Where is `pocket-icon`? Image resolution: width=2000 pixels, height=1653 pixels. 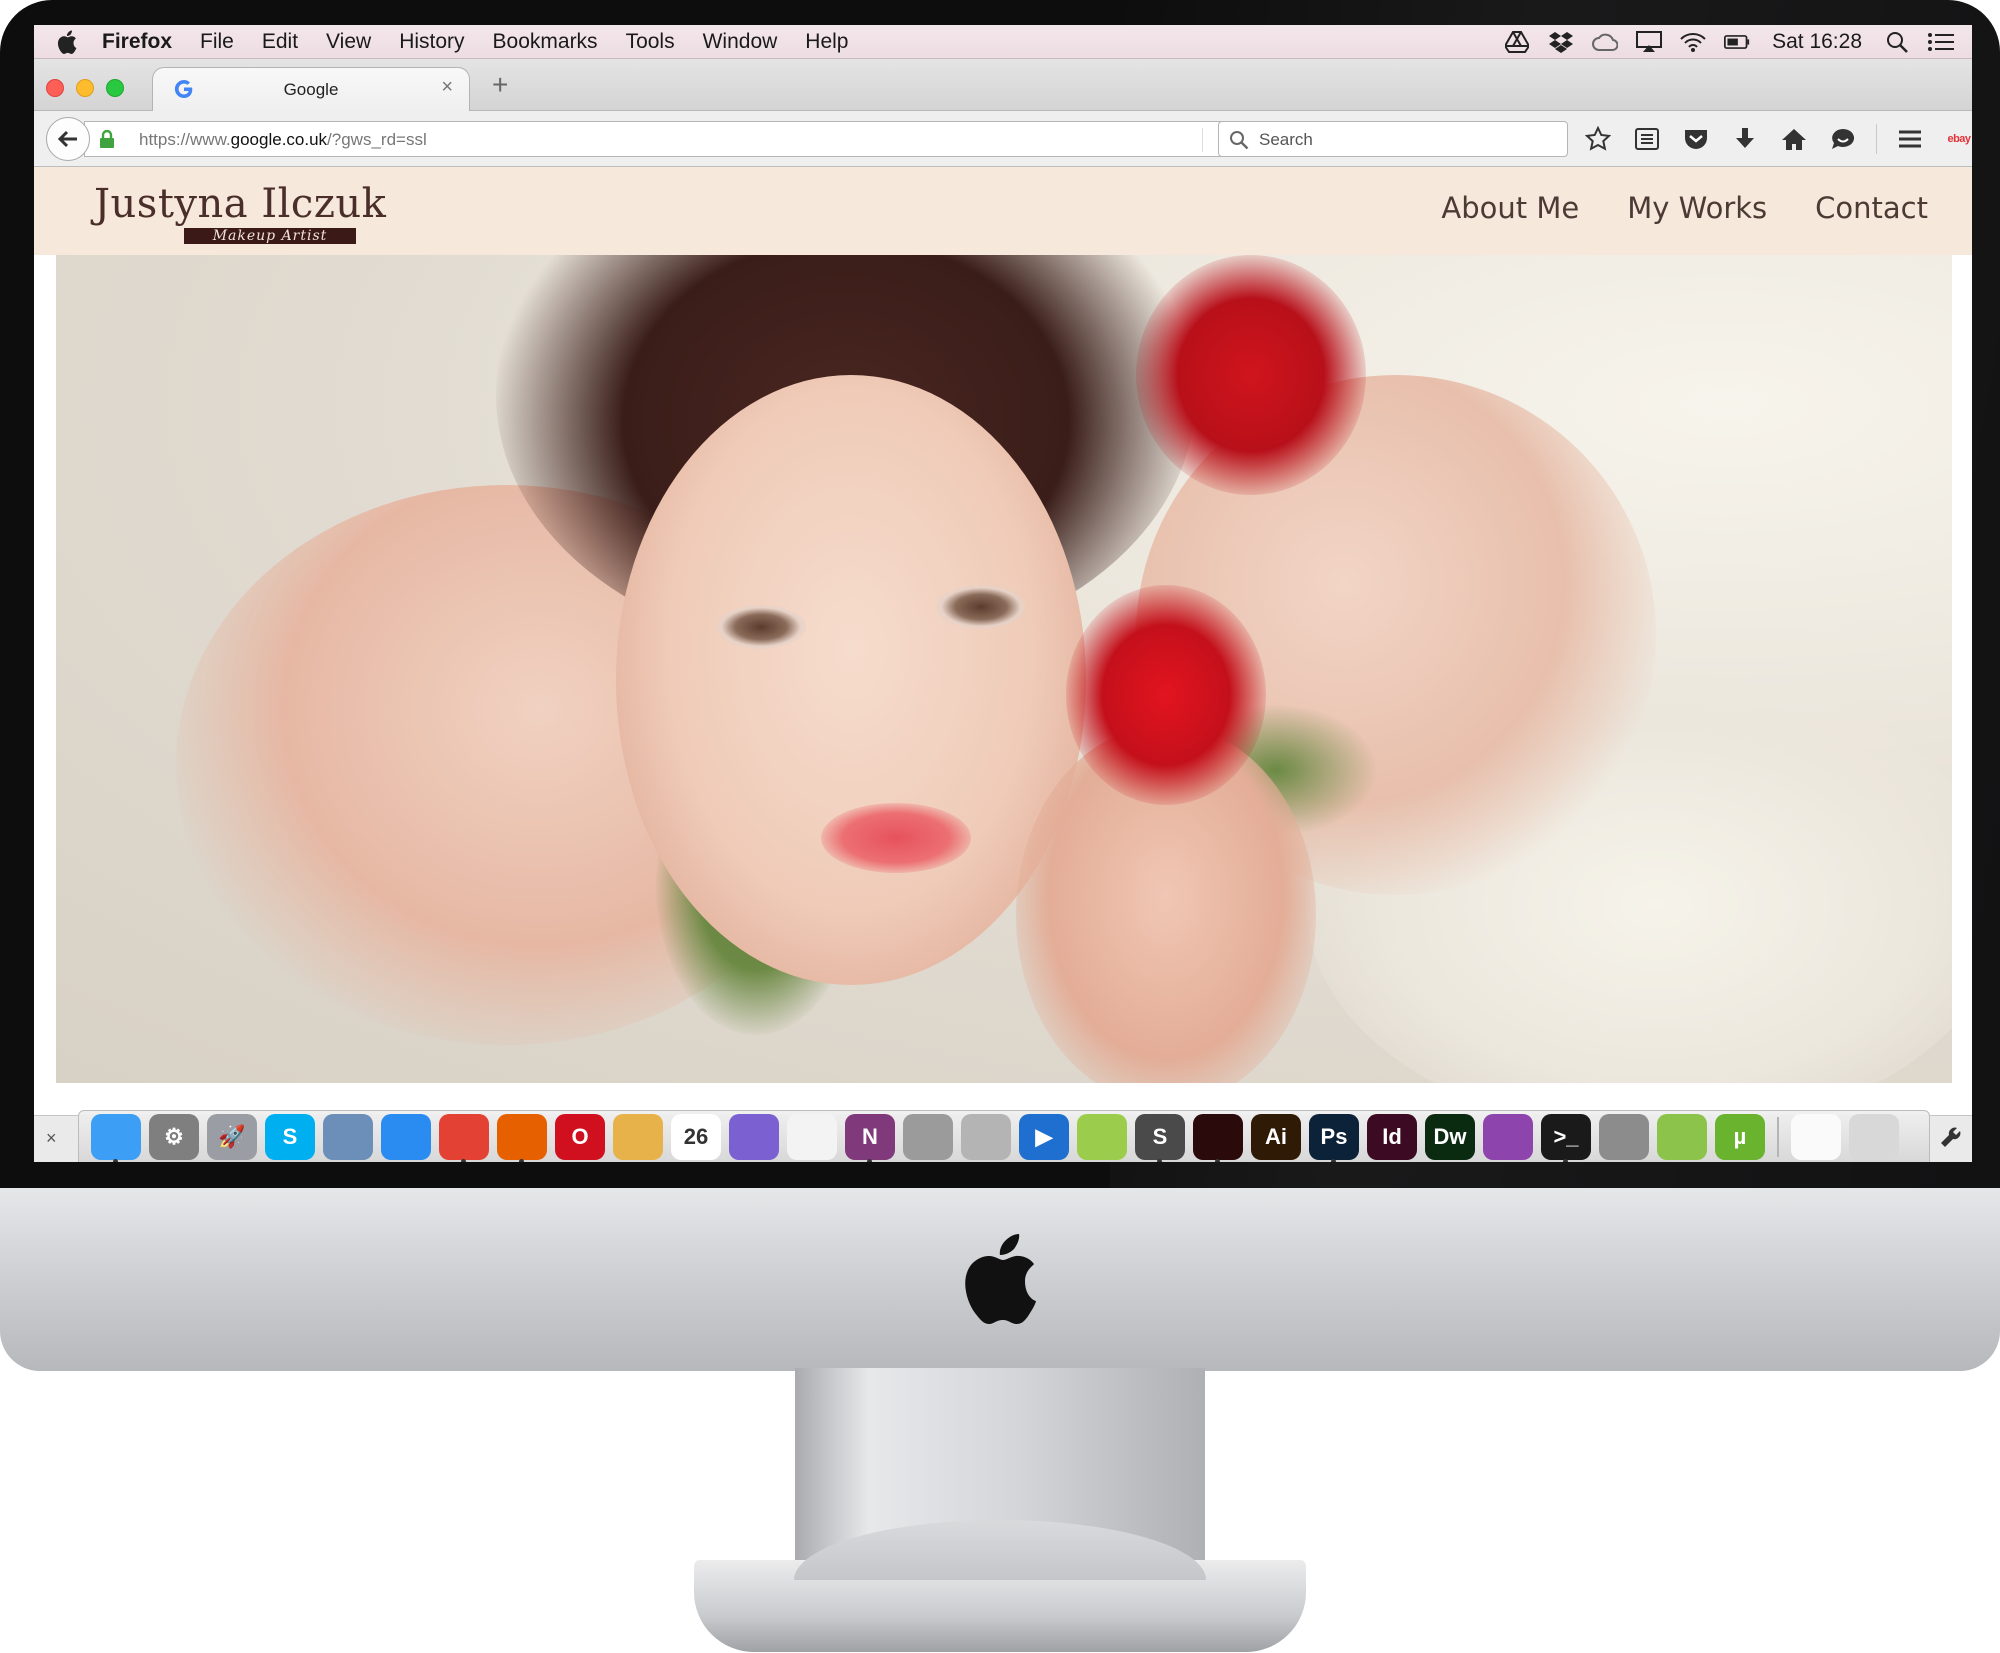
pocket-icon is located at coordinates (1696, 139).